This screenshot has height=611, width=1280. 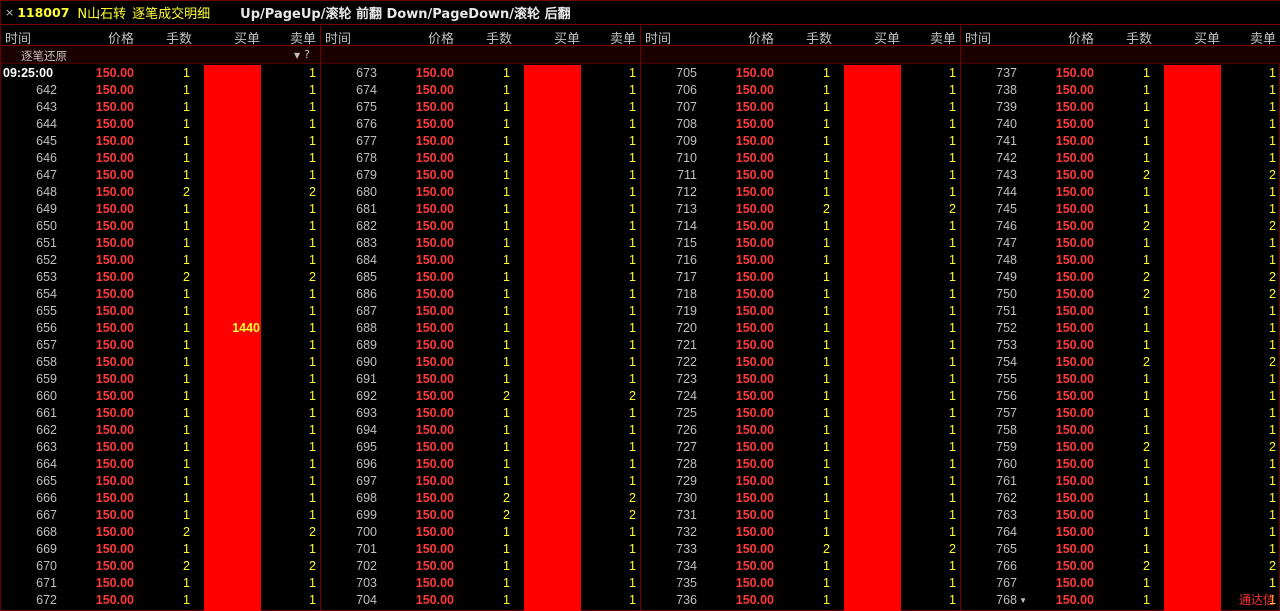 I want to click on table-row: 673 150.00 1 1, so click(x=480, y=73).